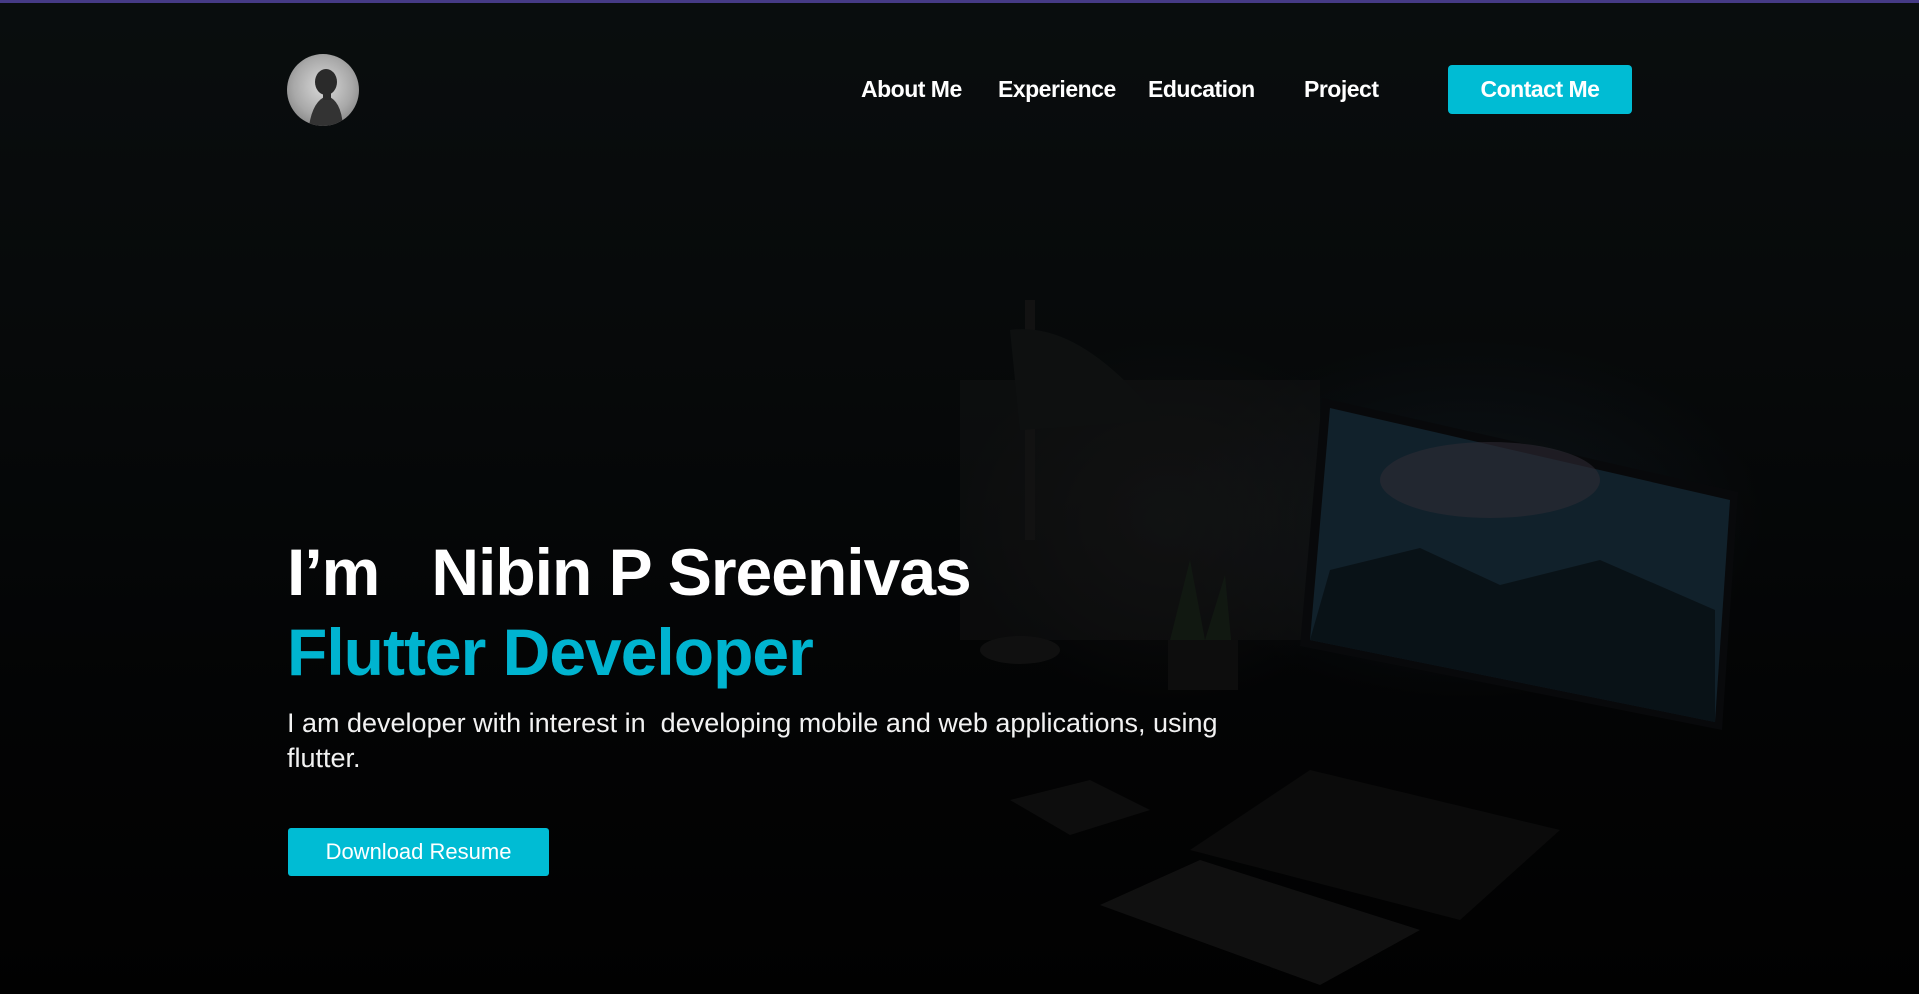 The height and width of the screenshot is (994, 1919). Describe the element at coordinates (326, 97) in the screenshot. I see `profile-photo-icon` at that location.